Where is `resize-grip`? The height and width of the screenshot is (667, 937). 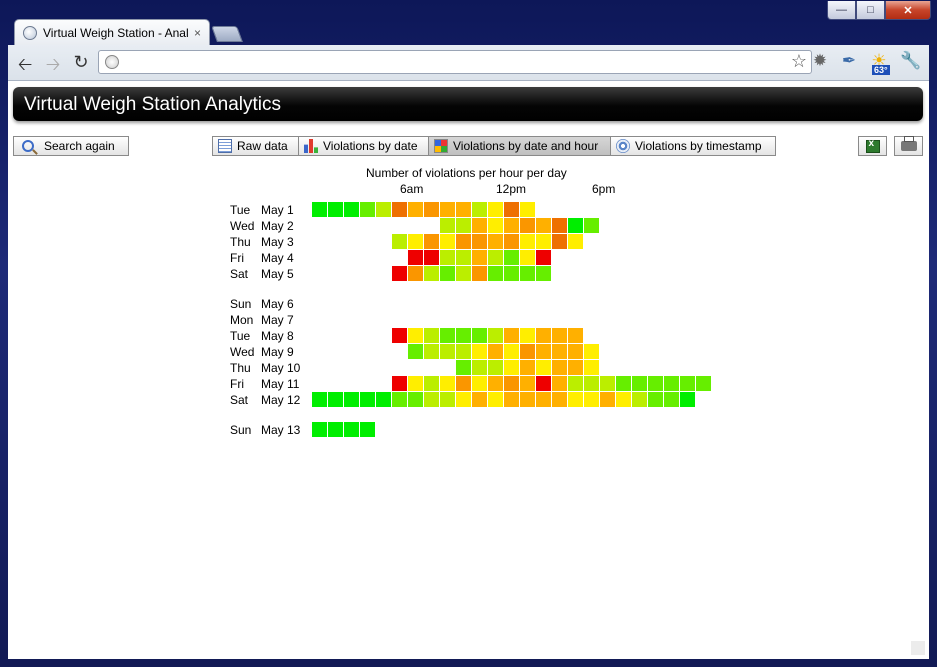 resize-grip is located at coordinates (918, 648).